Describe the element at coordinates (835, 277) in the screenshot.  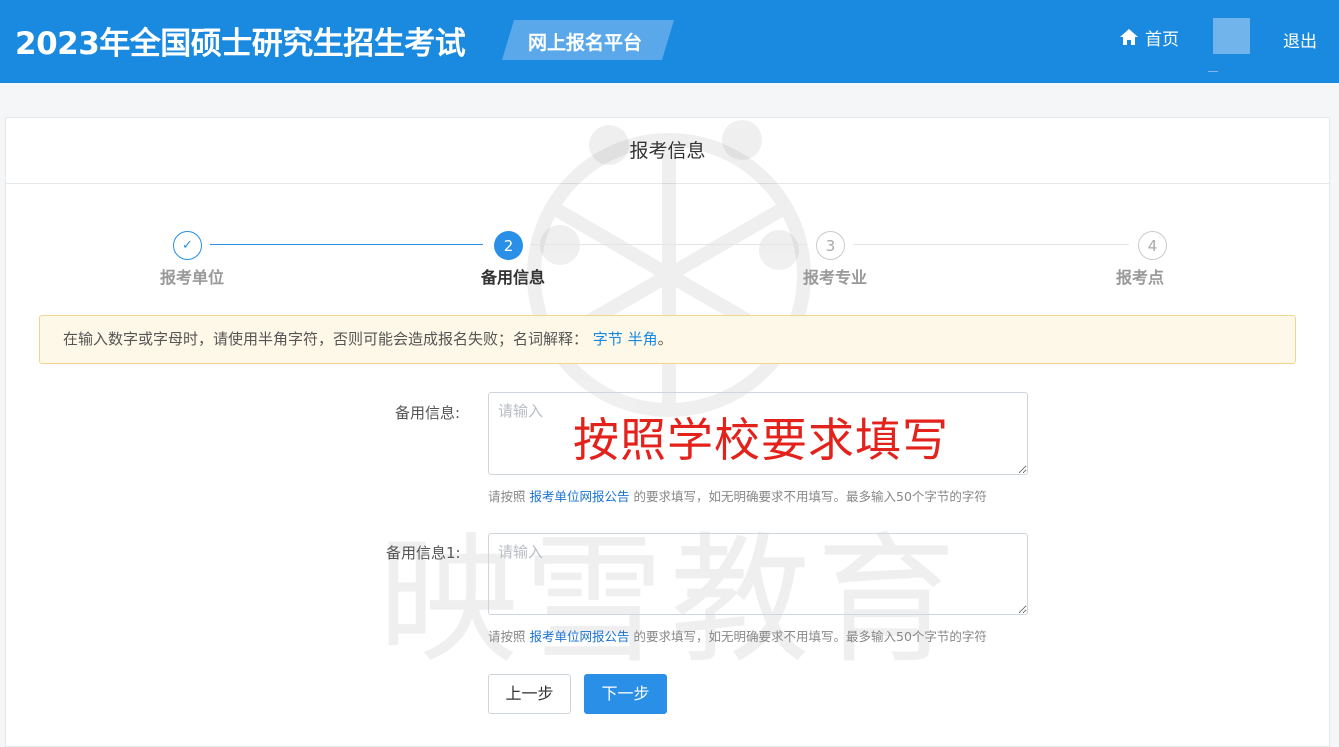
I see `step-3-label: 报考专业` at that location.